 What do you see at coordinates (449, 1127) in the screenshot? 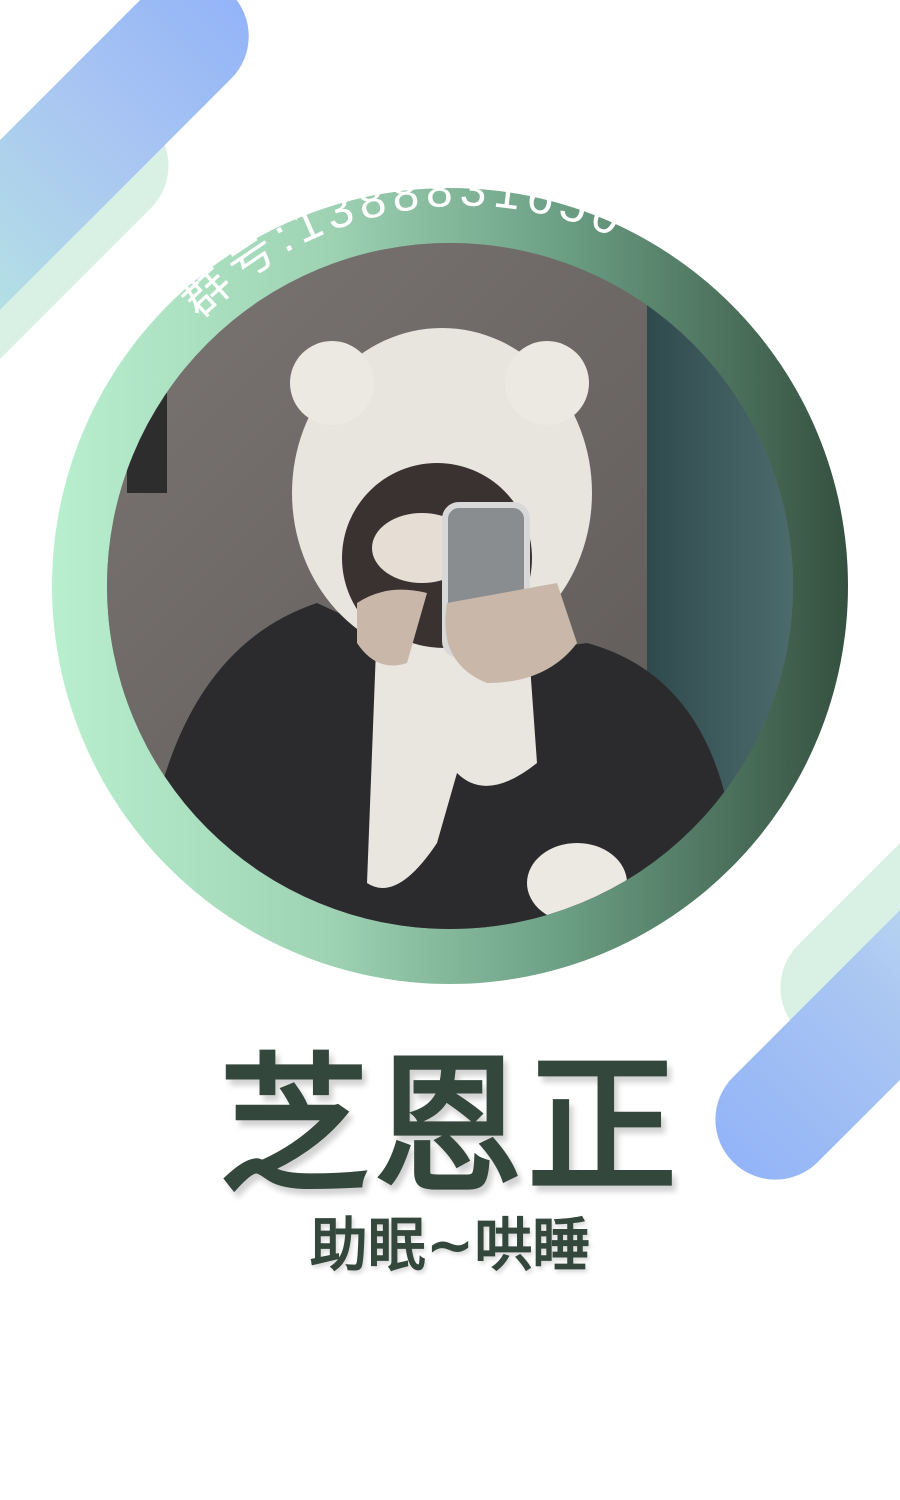
I see `profile-name: 芝恩正` at bounding box center [449, 1127].